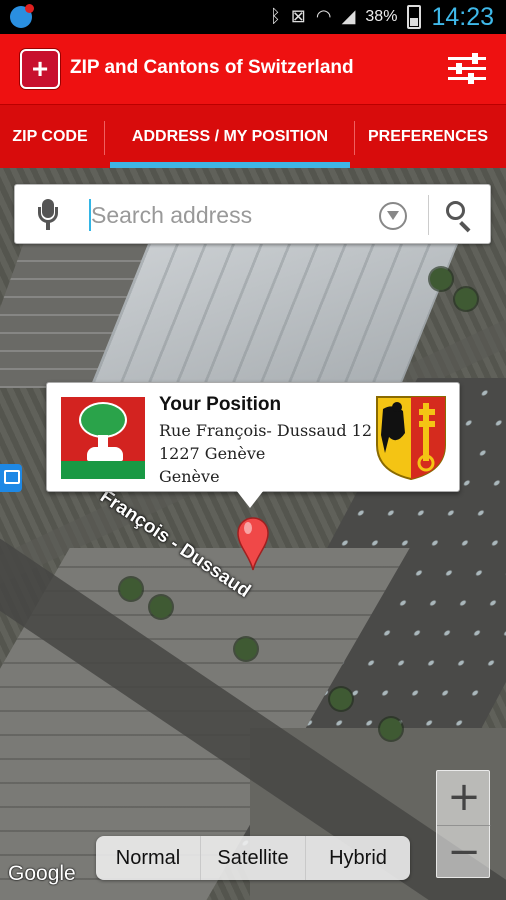 The width and height of the screenshot is (506, 900). What do you see at coordinates (298, 16) in the screenshot?
I see `mute-icon: ⊠` at bounding box center [298, 16].